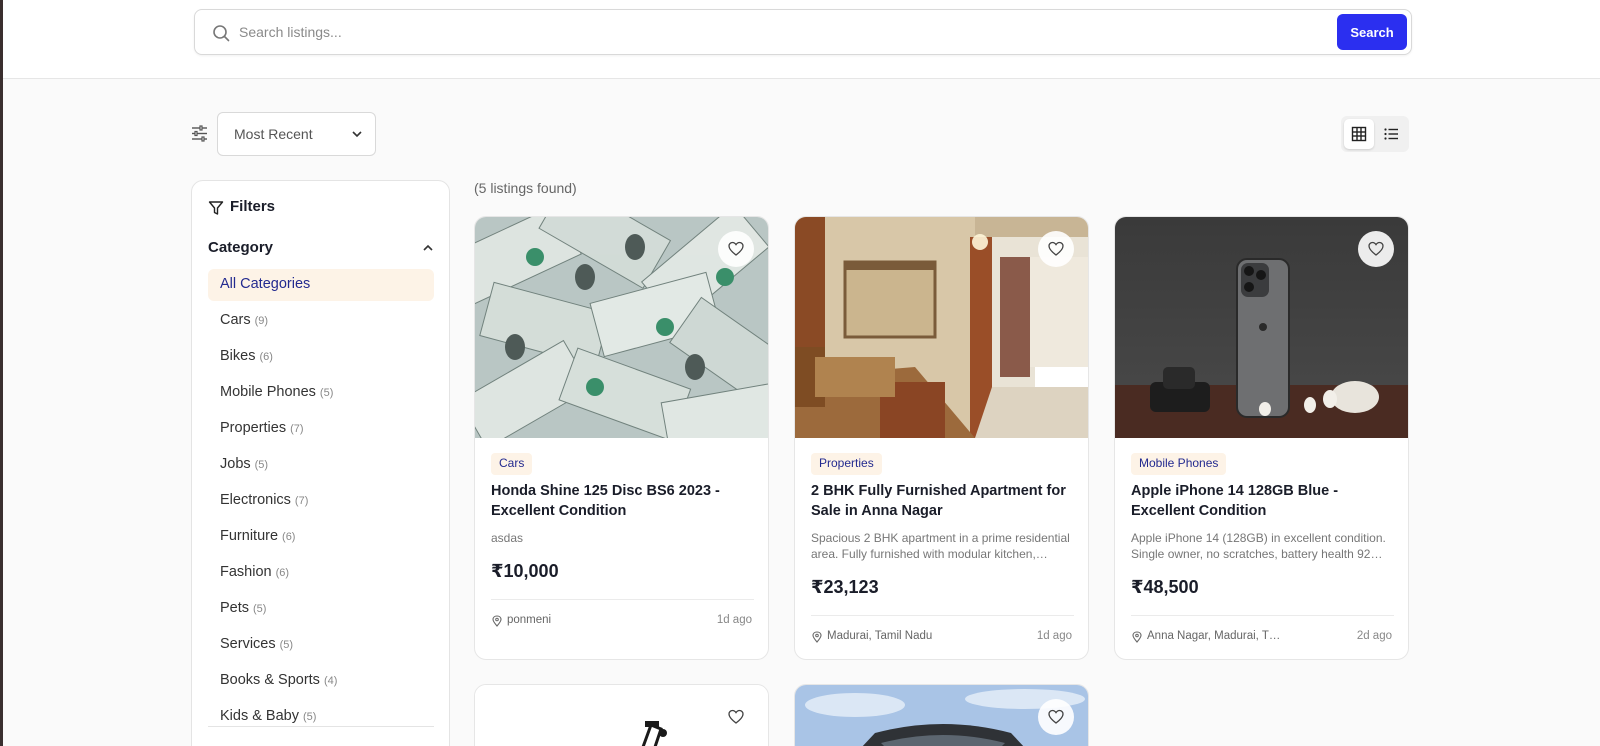  Describe the element at coordinates (1375, 134) in the screenshot. I see `view-toggle` at that location.